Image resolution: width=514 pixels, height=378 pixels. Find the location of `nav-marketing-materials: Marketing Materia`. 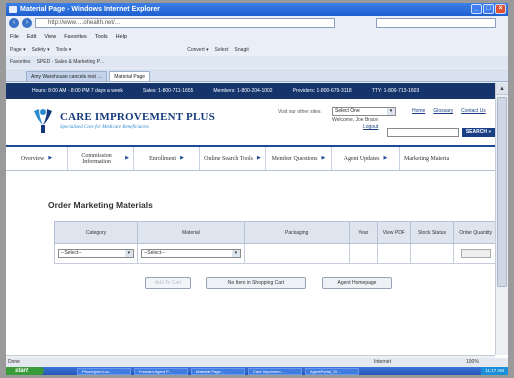

nav-marketing-materials: Marketing Materia is located at coordinates (447, 158).